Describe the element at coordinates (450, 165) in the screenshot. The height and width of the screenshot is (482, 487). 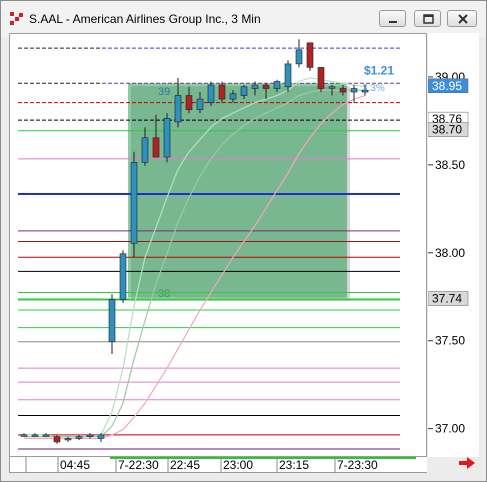
I see `price-tick-label-1: 38.50` at that location.